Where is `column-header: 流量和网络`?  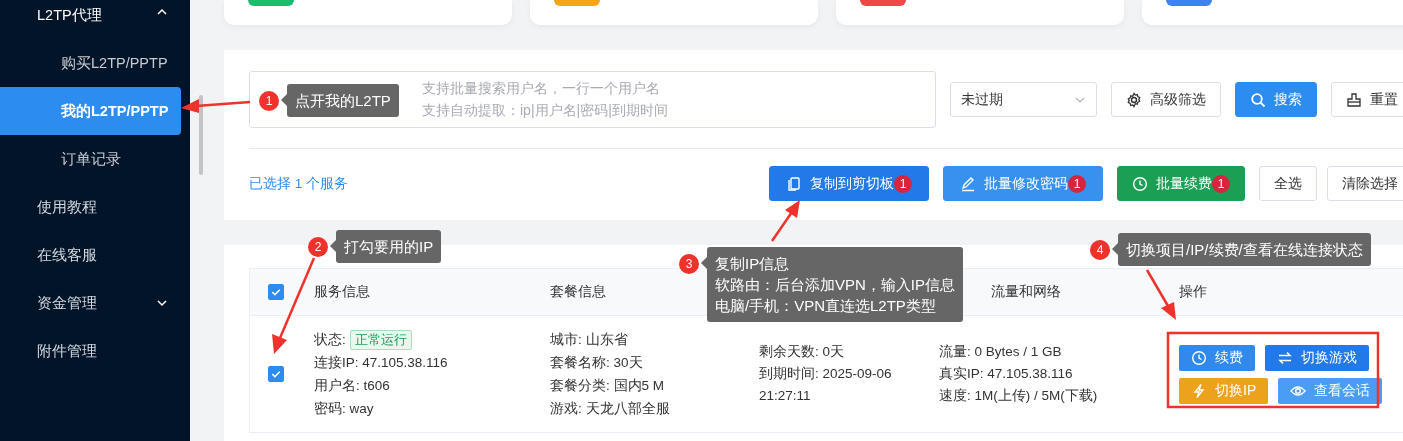
column-header: 流量和网络 is located at coordinates (1026, 291).